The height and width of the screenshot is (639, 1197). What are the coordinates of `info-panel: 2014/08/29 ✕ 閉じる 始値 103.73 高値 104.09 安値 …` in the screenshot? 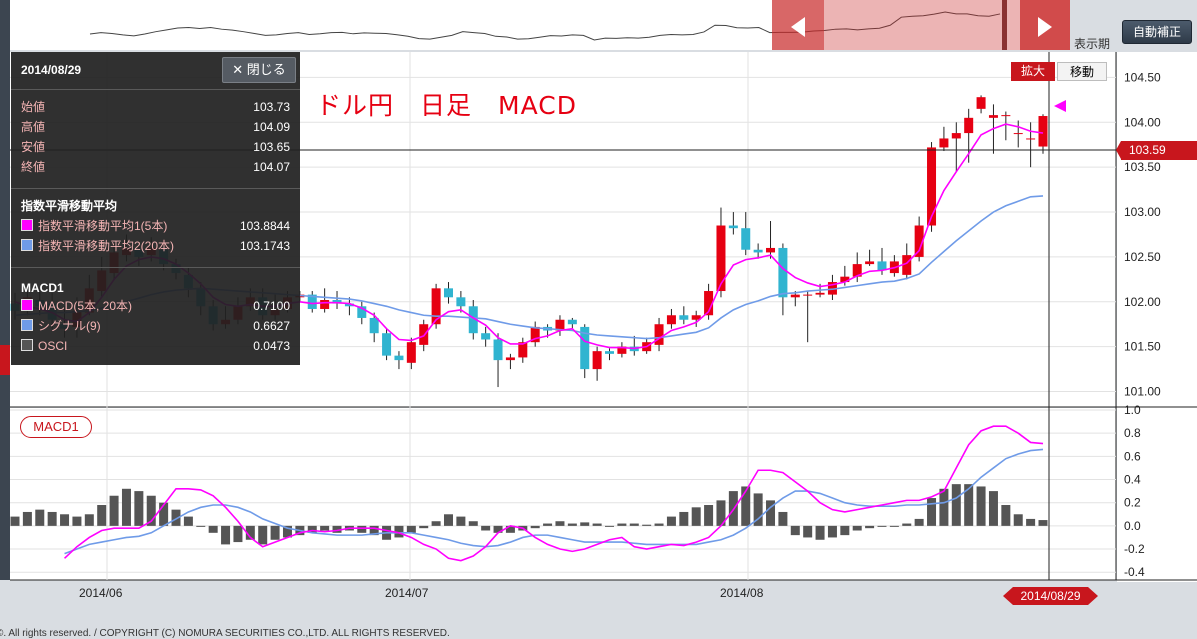 It's located at (155, 208).